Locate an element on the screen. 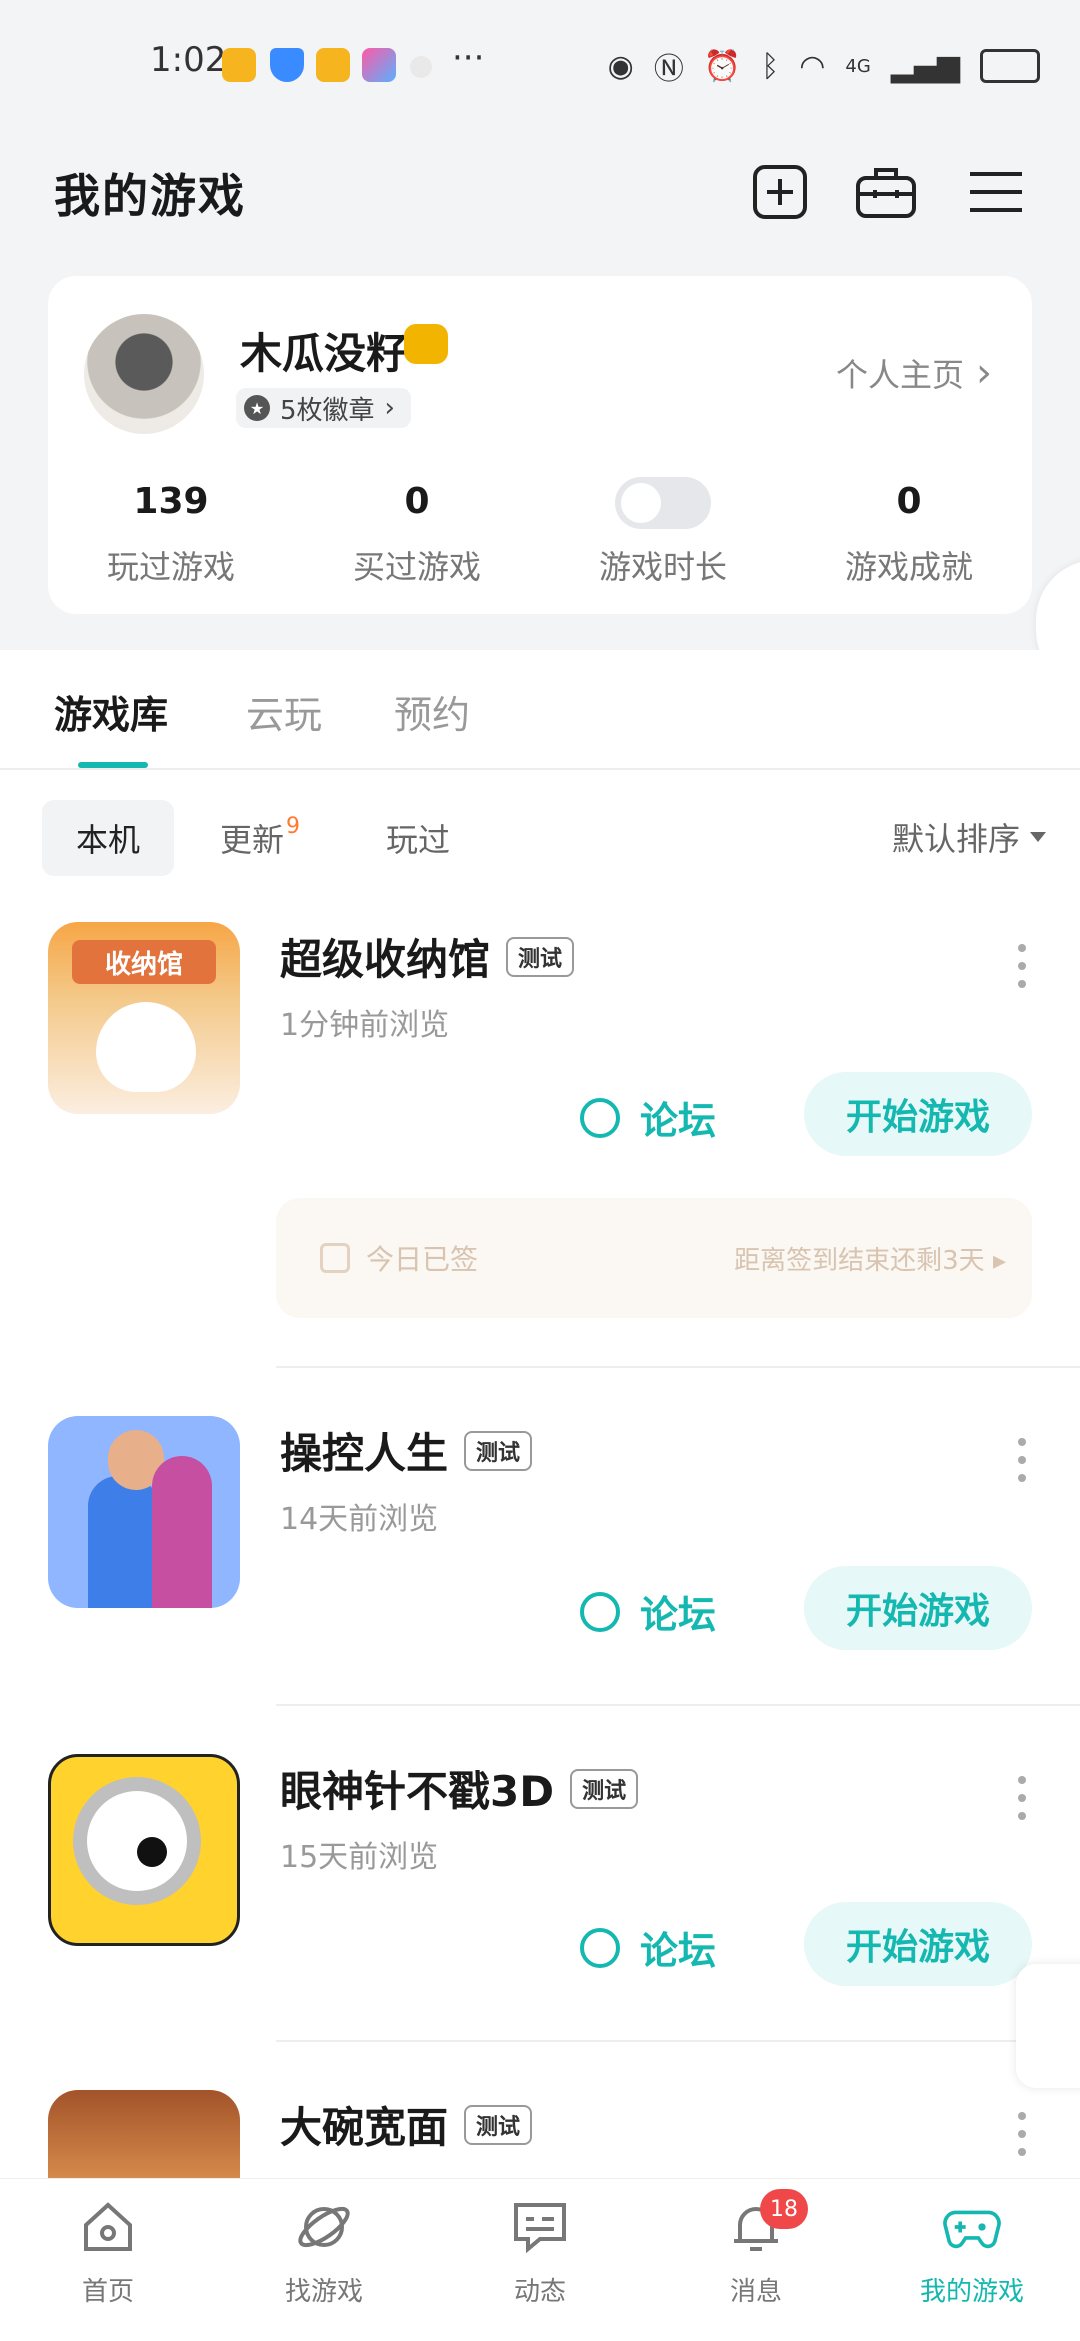 Image resolution: width=1080 pixels, height=2341 pixels. status-bar: 1:02 ··· ◉ Ⓝ ⏰ ᛒ ◠ 4G ▂▄▆ is located at coordinates (540, 65).